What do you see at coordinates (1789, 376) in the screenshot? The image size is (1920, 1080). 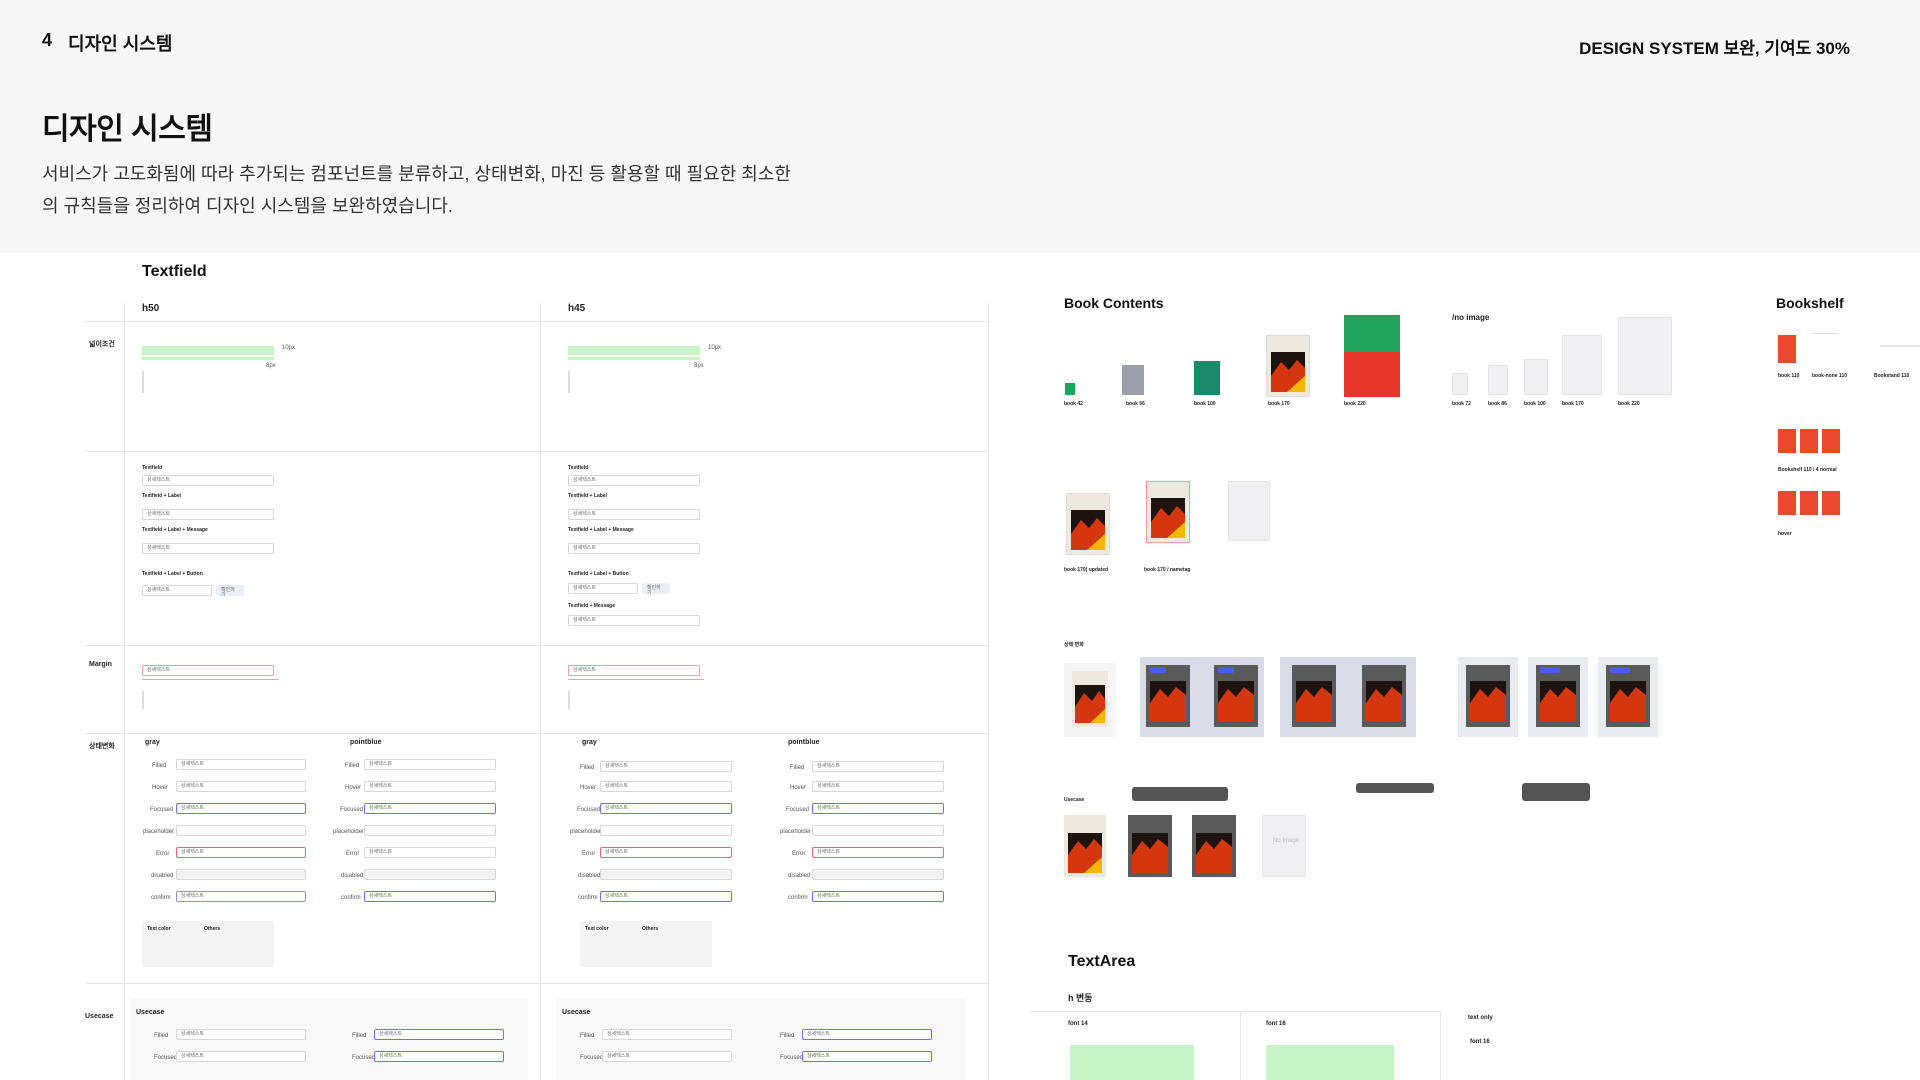 I see `bookshelf-label: book 110` at bounding box center [1789, 376].